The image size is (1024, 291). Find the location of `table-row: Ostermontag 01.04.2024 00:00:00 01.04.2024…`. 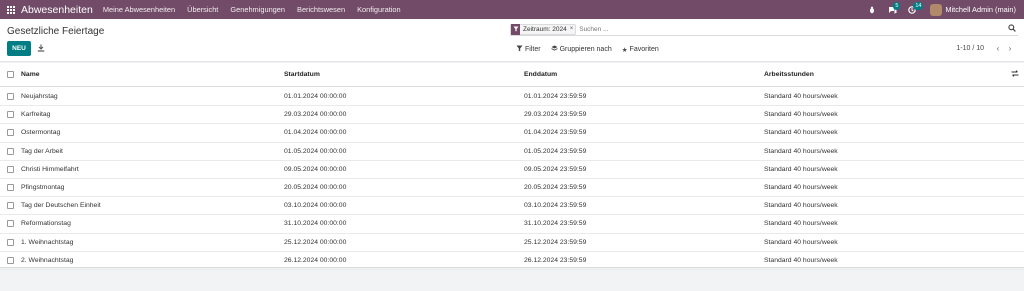

table-row: Ostermontag 01.04.2024 00:00:00 01.04.2024… is located at coordinates (512, 133).